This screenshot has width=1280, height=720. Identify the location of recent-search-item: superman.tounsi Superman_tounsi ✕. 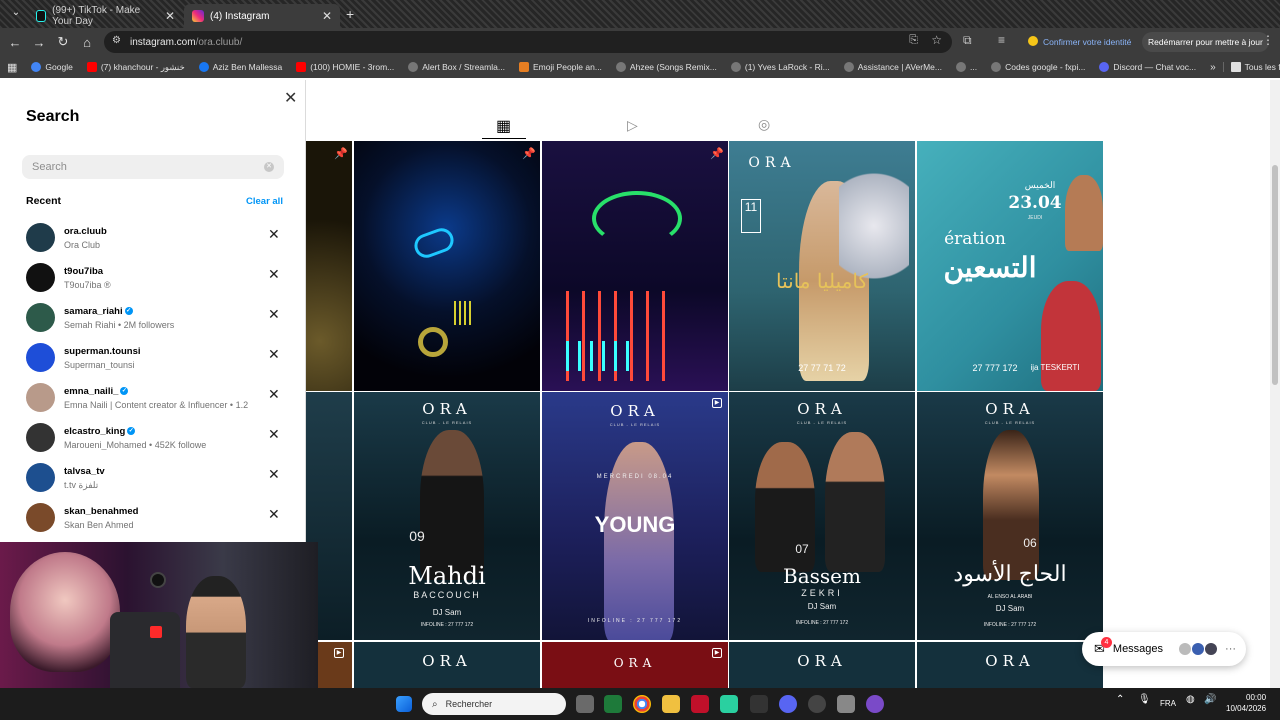
(156, 358).